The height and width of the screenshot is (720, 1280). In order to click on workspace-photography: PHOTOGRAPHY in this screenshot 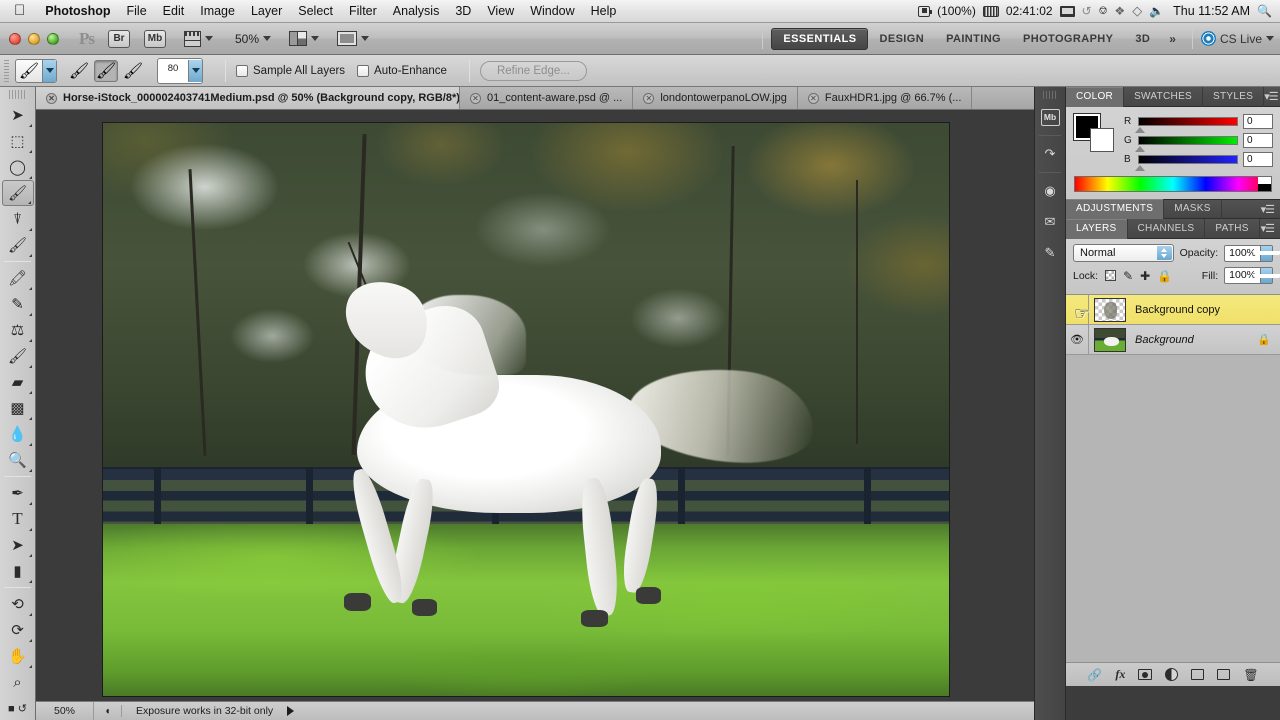, I will do `click(1068, 39)`.